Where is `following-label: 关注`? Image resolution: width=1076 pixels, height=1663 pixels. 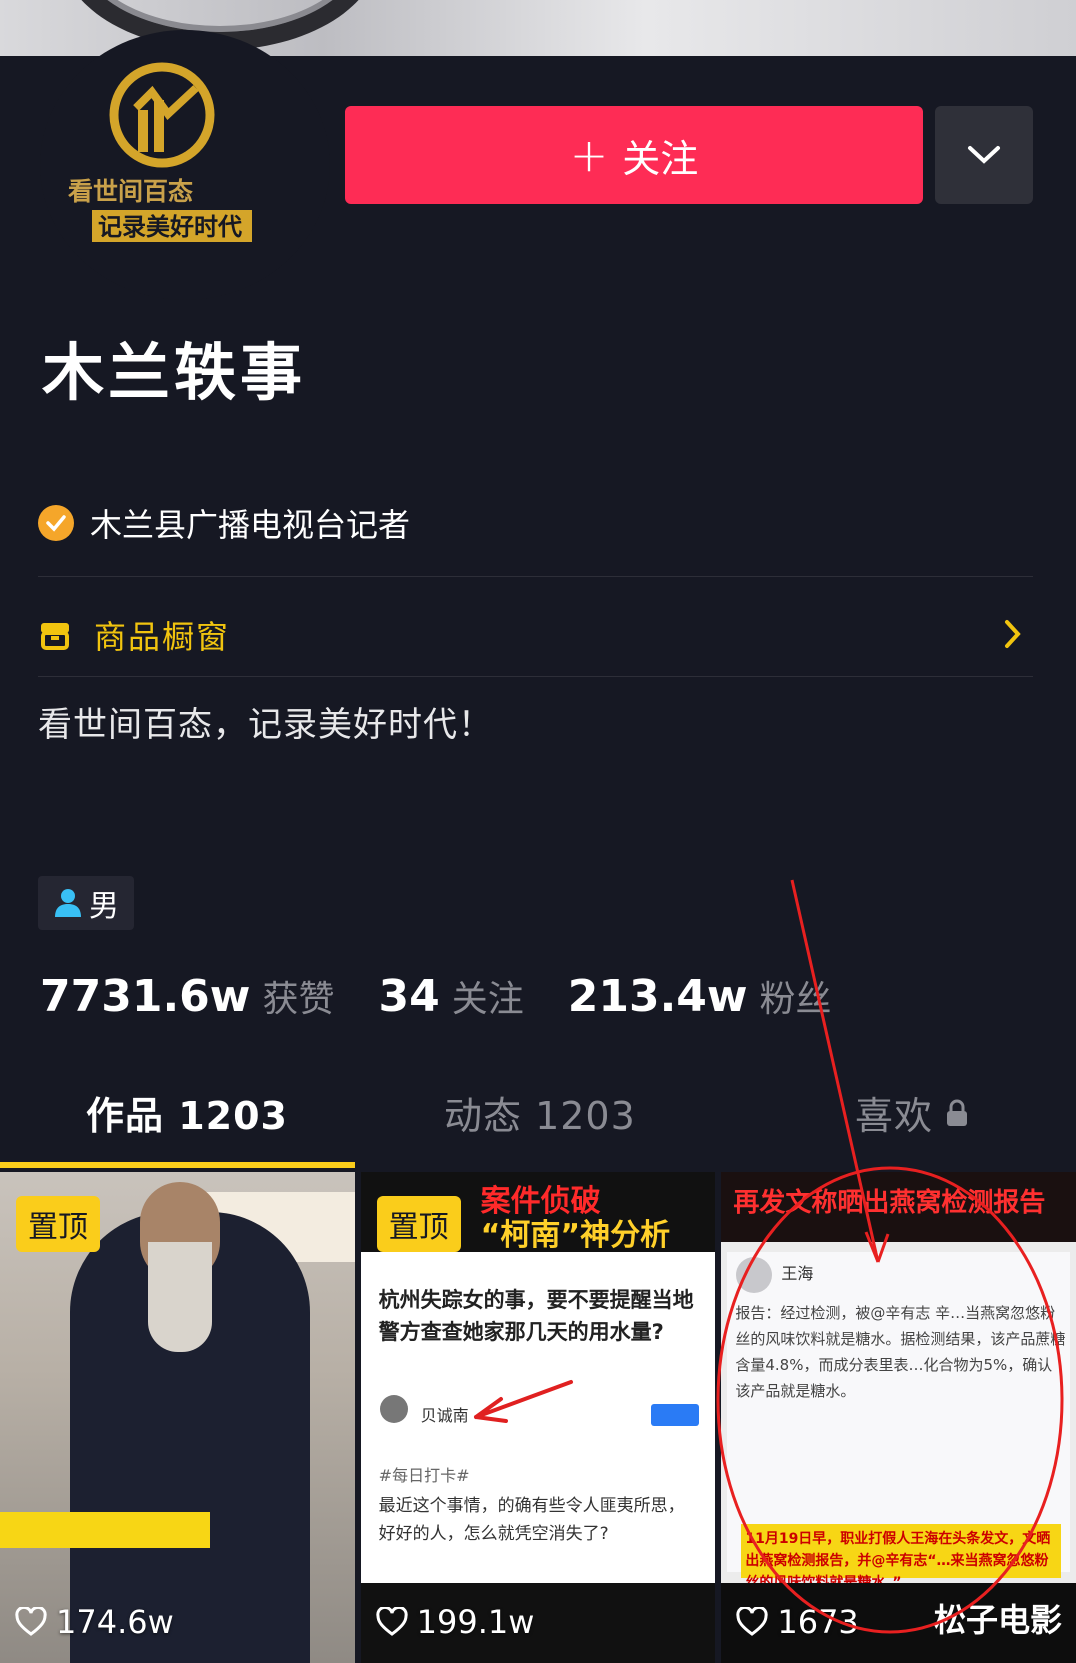
following-label: 关注 is located at coordinates (488, 996).